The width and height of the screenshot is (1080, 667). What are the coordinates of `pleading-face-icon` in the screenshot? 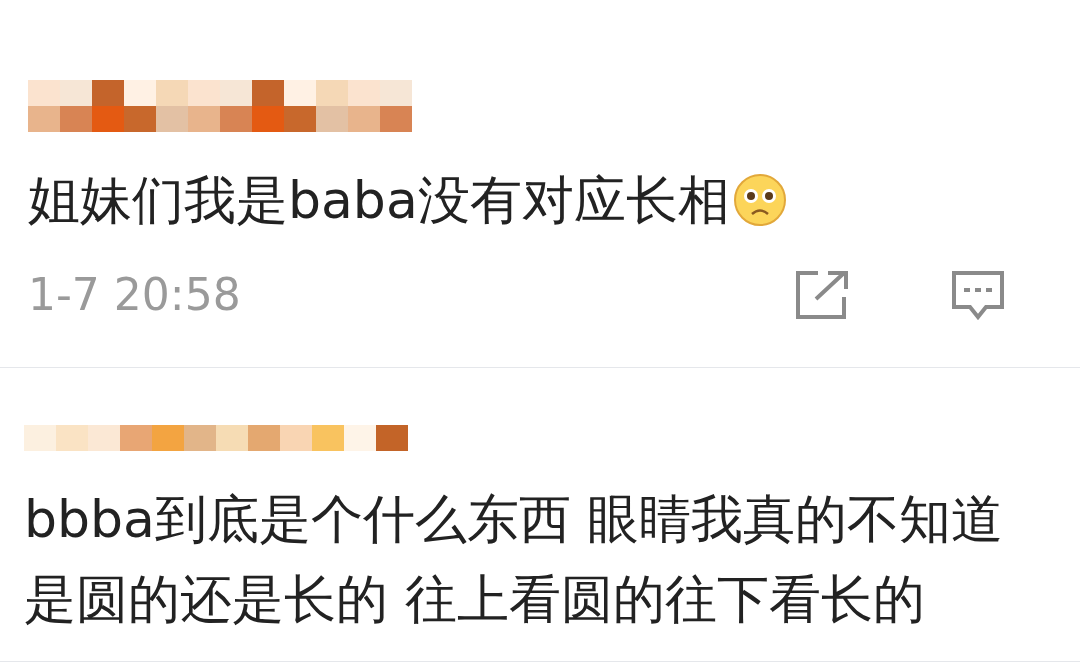 It's located at (759, 200).